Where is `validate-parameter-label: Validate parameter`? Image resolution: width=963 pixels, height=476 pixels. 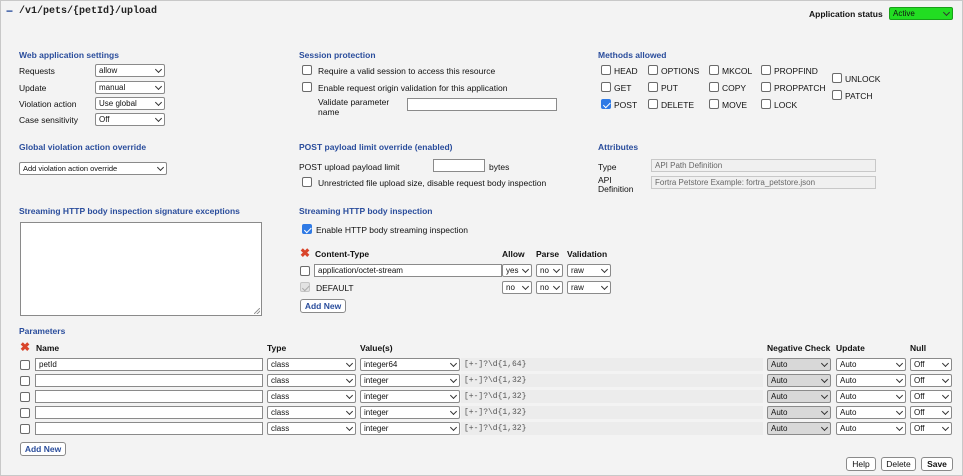 validate-parameter-label: Validate parameter is located at coordinates (354, 102).